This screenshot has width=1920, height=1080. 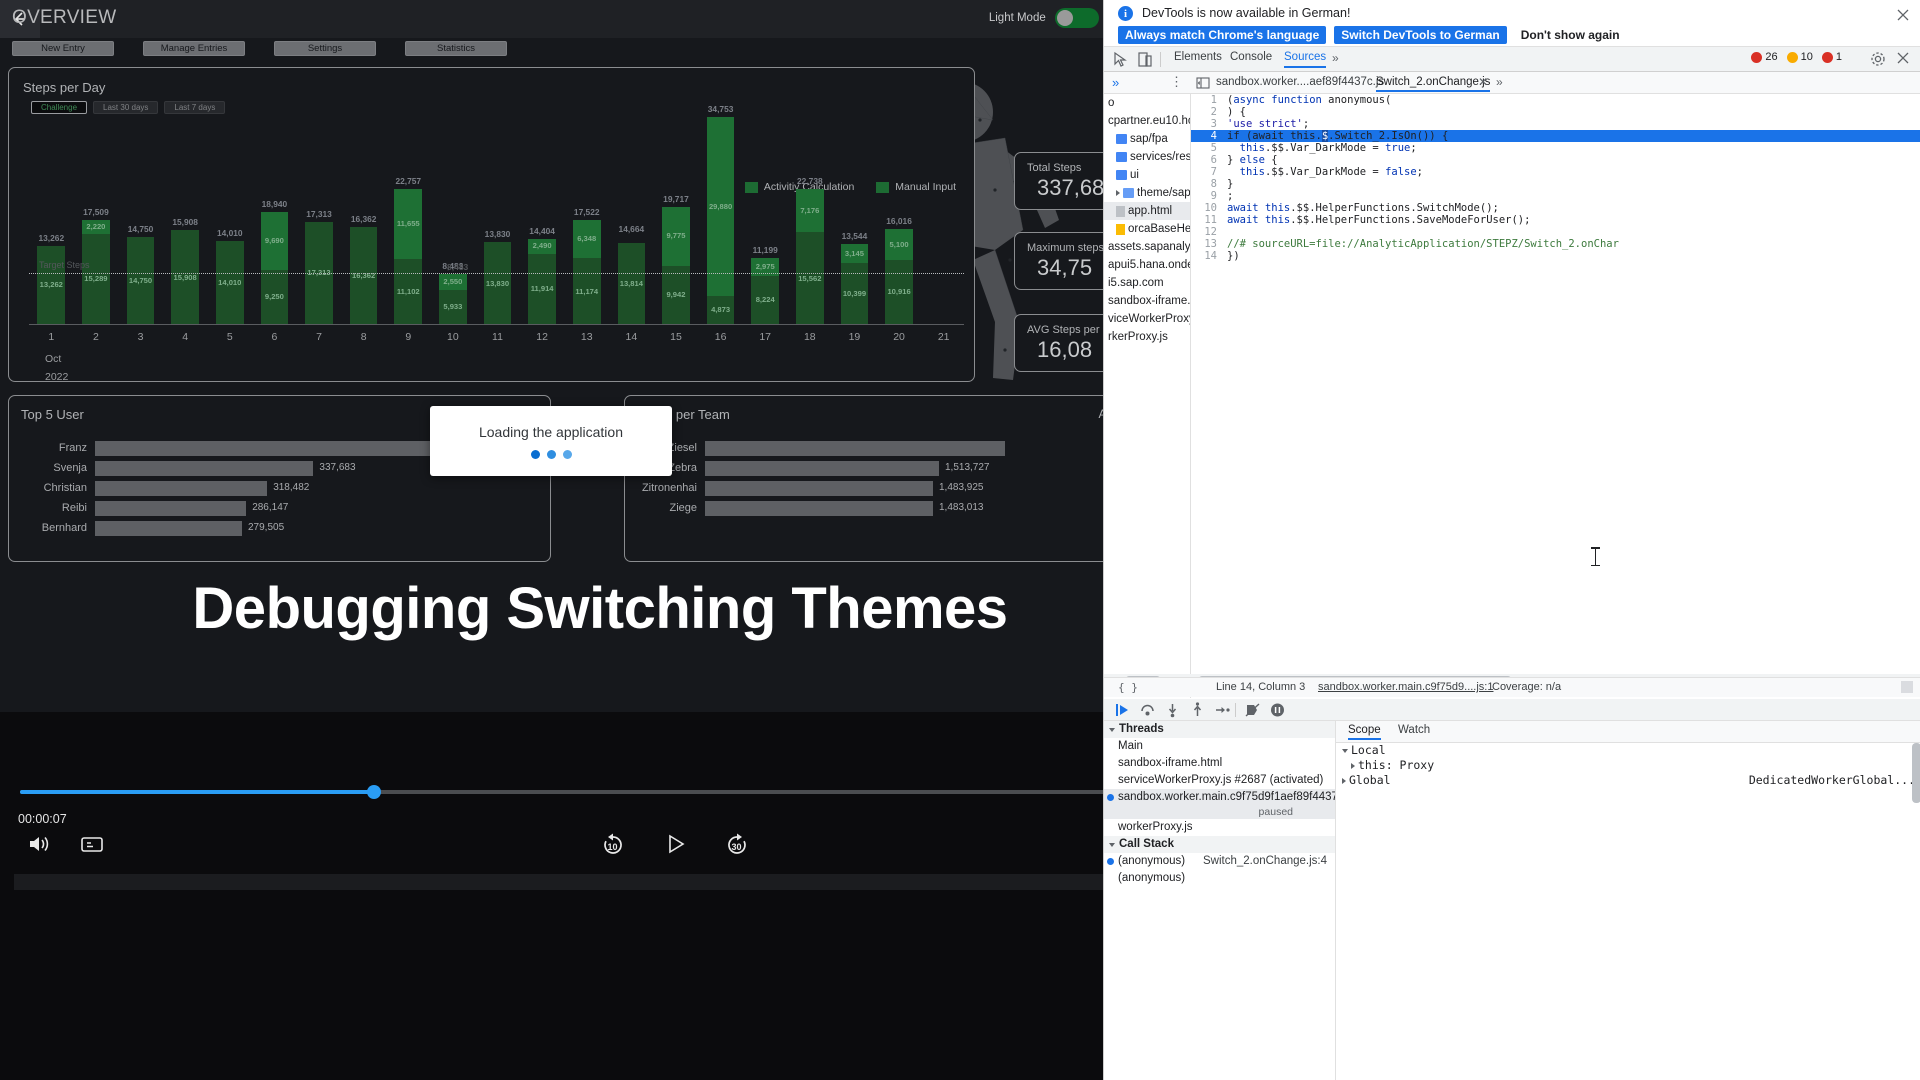 I want to click on code-line: 9;, so click(x=1555, y=196).